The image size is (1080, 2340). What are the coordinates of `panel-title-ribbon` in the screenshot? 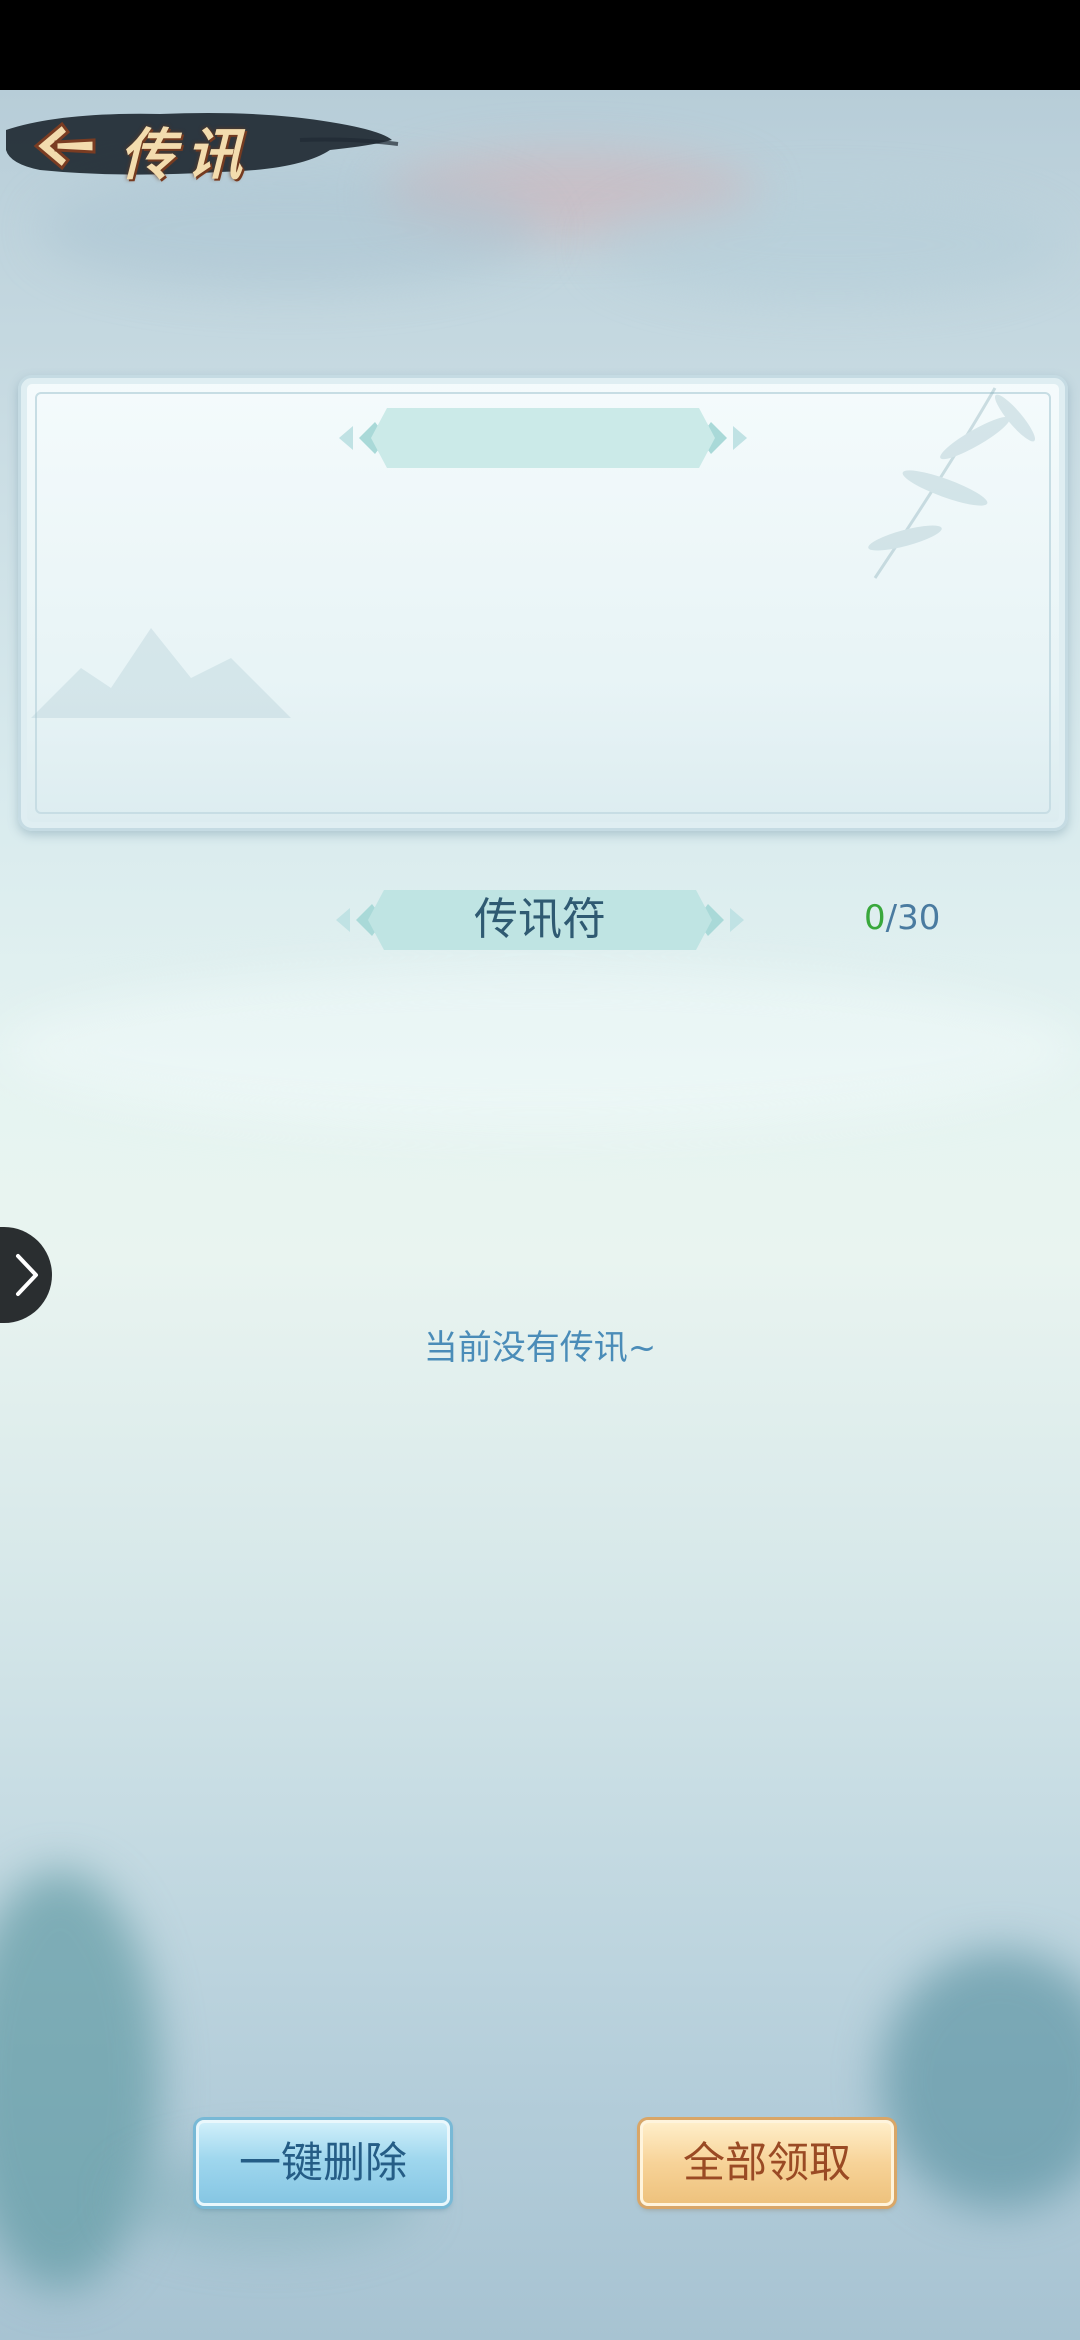 It's located at (543, 438).